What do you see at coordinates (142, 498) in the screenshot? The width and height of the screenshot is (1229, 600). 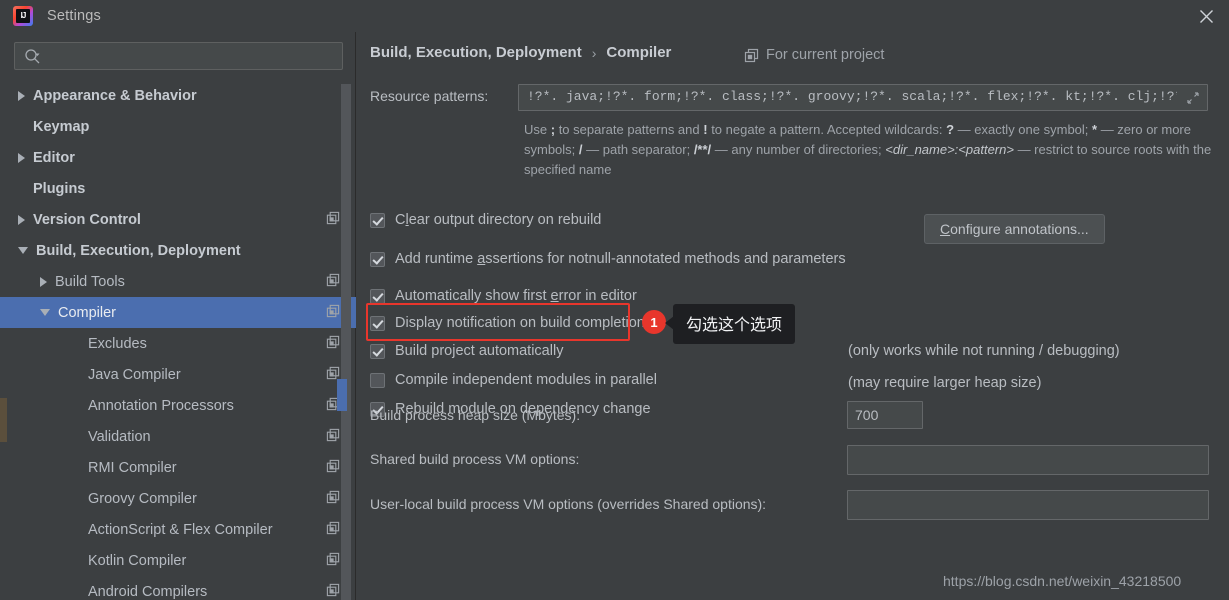 I see `sidebar-item-label: Groovy Compiler` at bounding box center [142, 498].